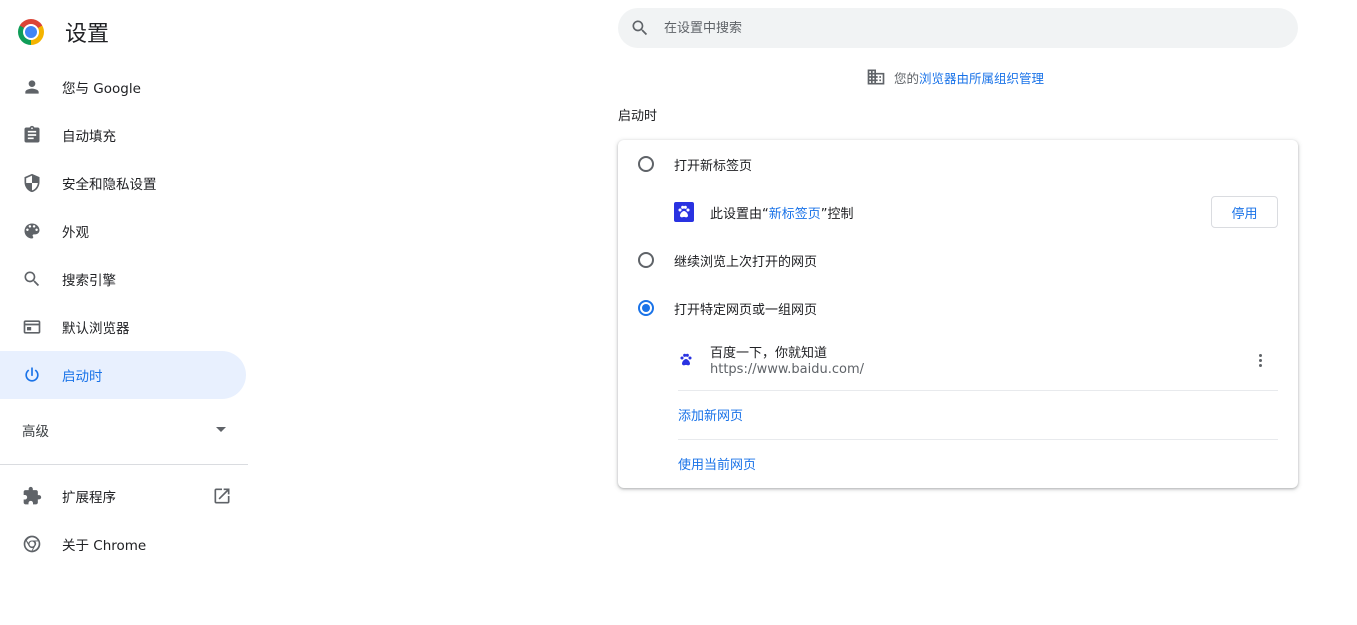 Image resolution: width=1357 pixels, height=625 pixels. I want to click on extension-link: 新标签页, so click(795, 214).